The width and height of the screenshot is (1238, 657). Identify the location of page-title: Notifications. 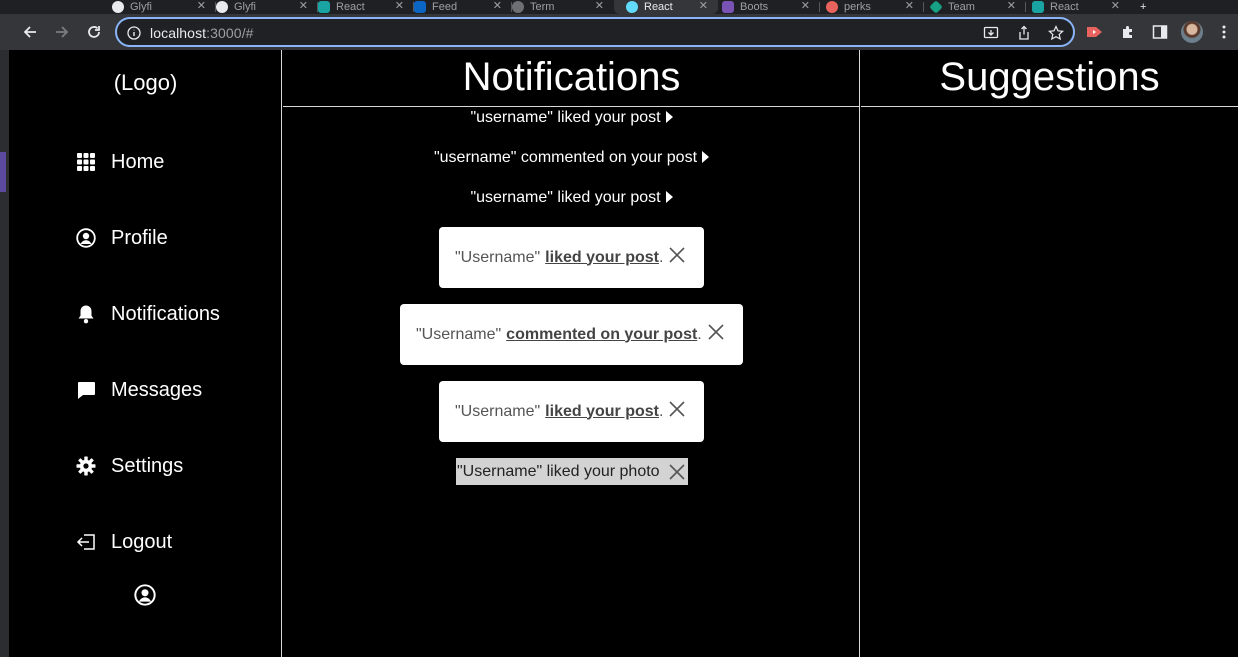
(571, 78).